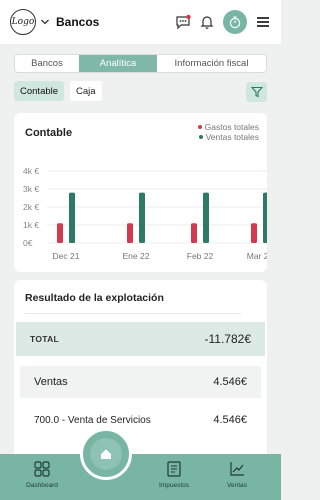  I want to click on home-icon, so click(106, 454).